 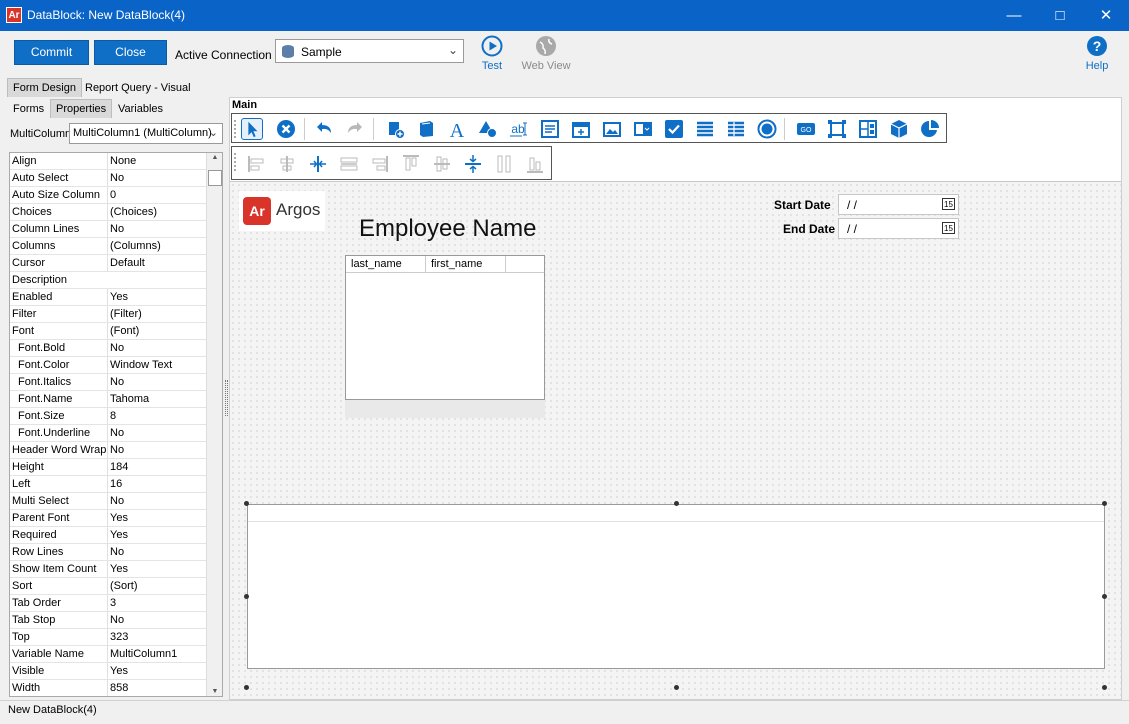 I want to click on layout-icon, so click(x=868, y=129).